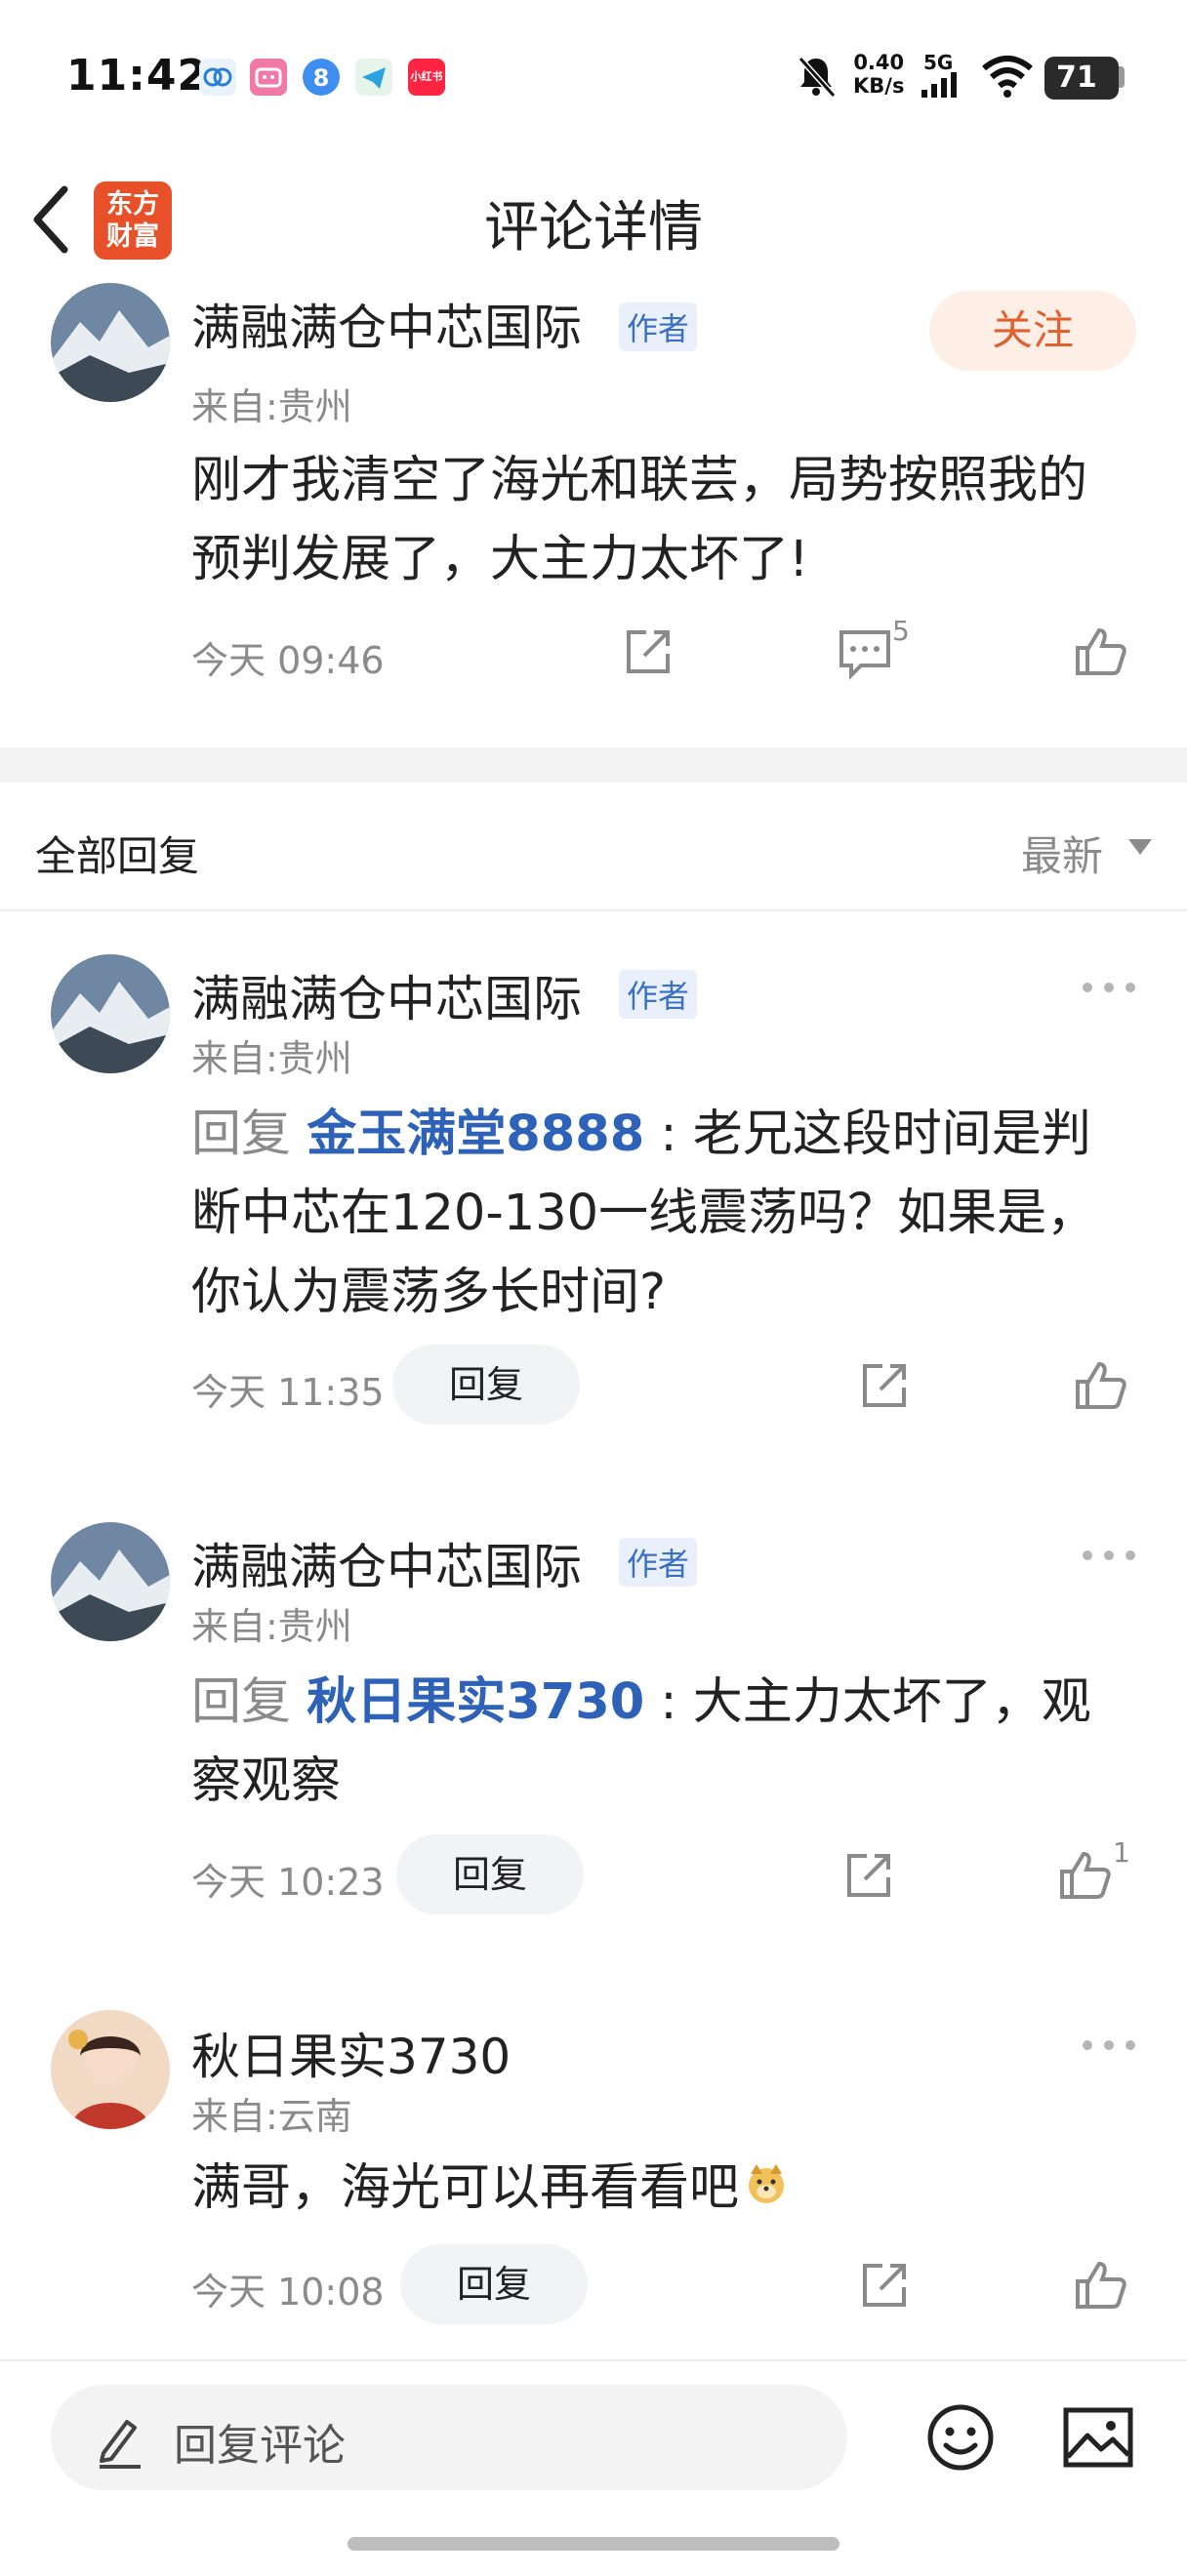  Describe the element at coordinates (1032, 331) in the screenshot. I see `follow-button: 关注` at that location.